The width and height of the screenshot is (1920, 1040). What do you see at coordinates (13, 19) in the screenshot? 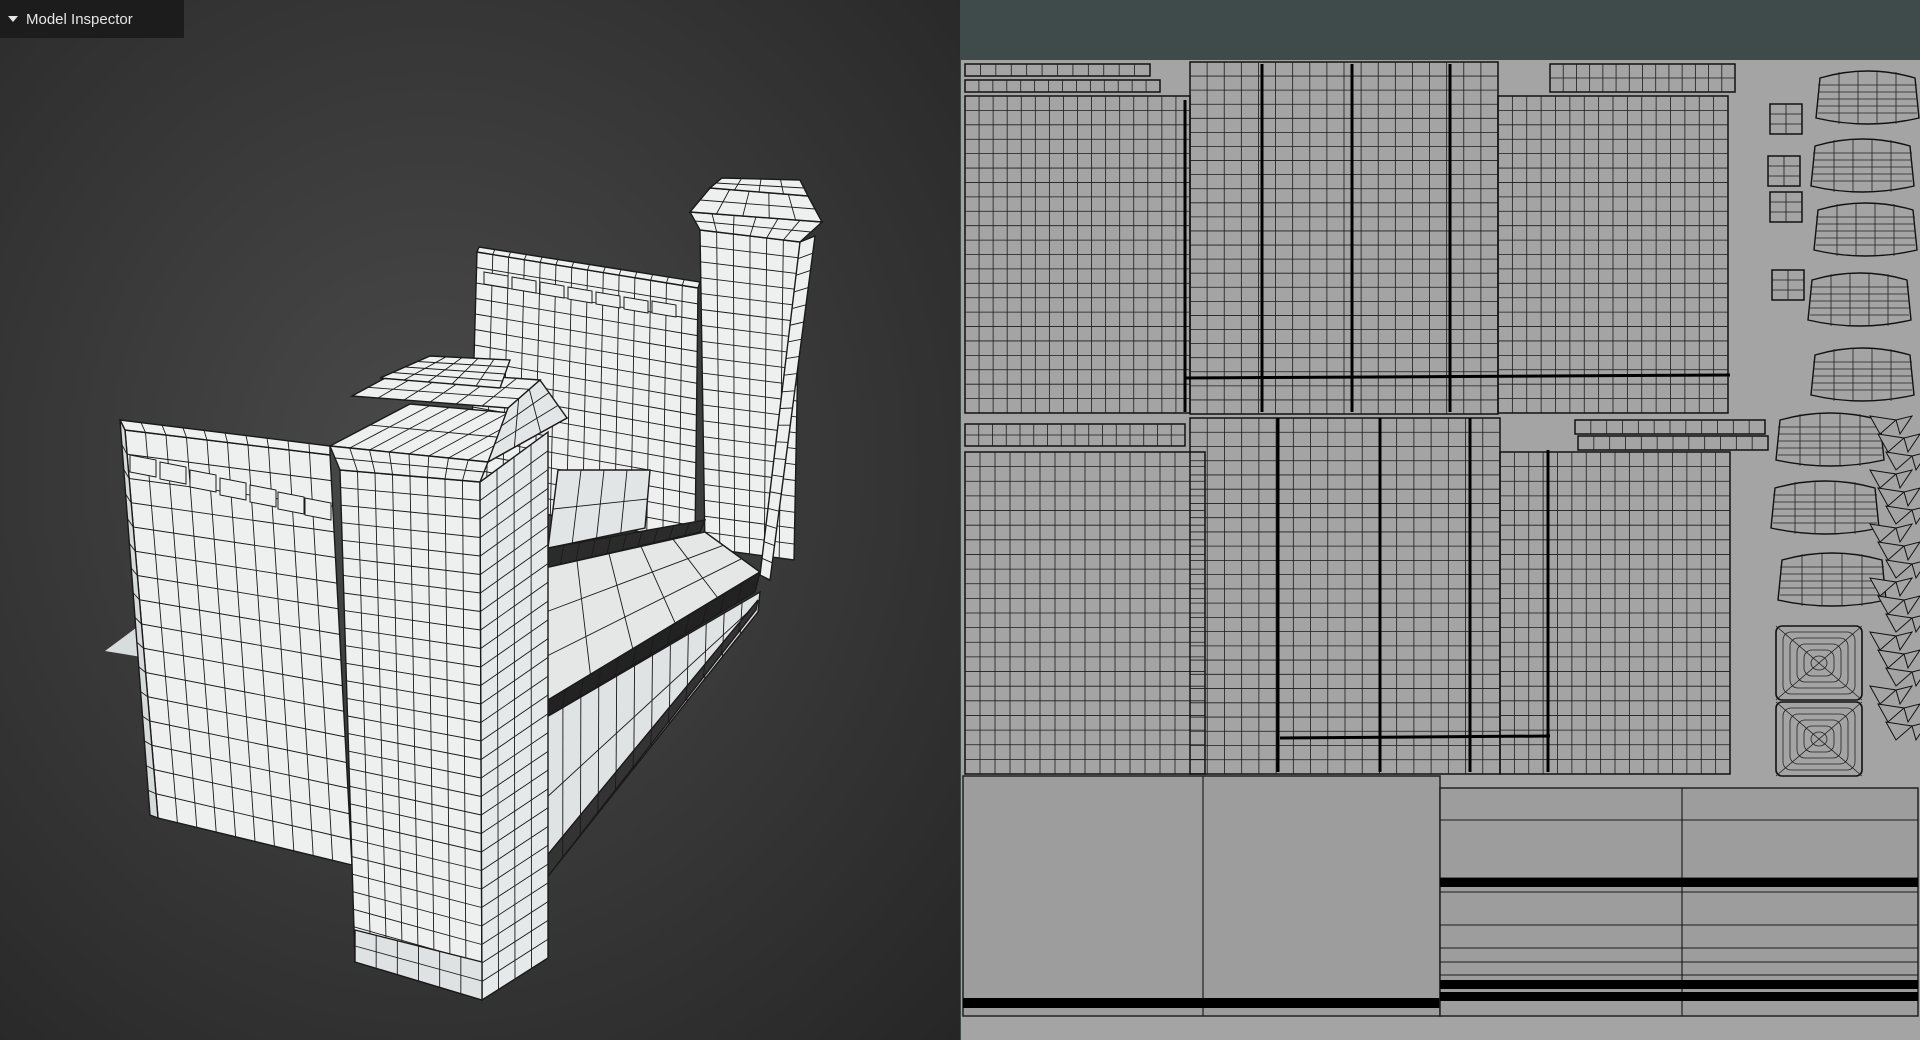
I see `caret-down-icon` at bounding box center [13, 19].